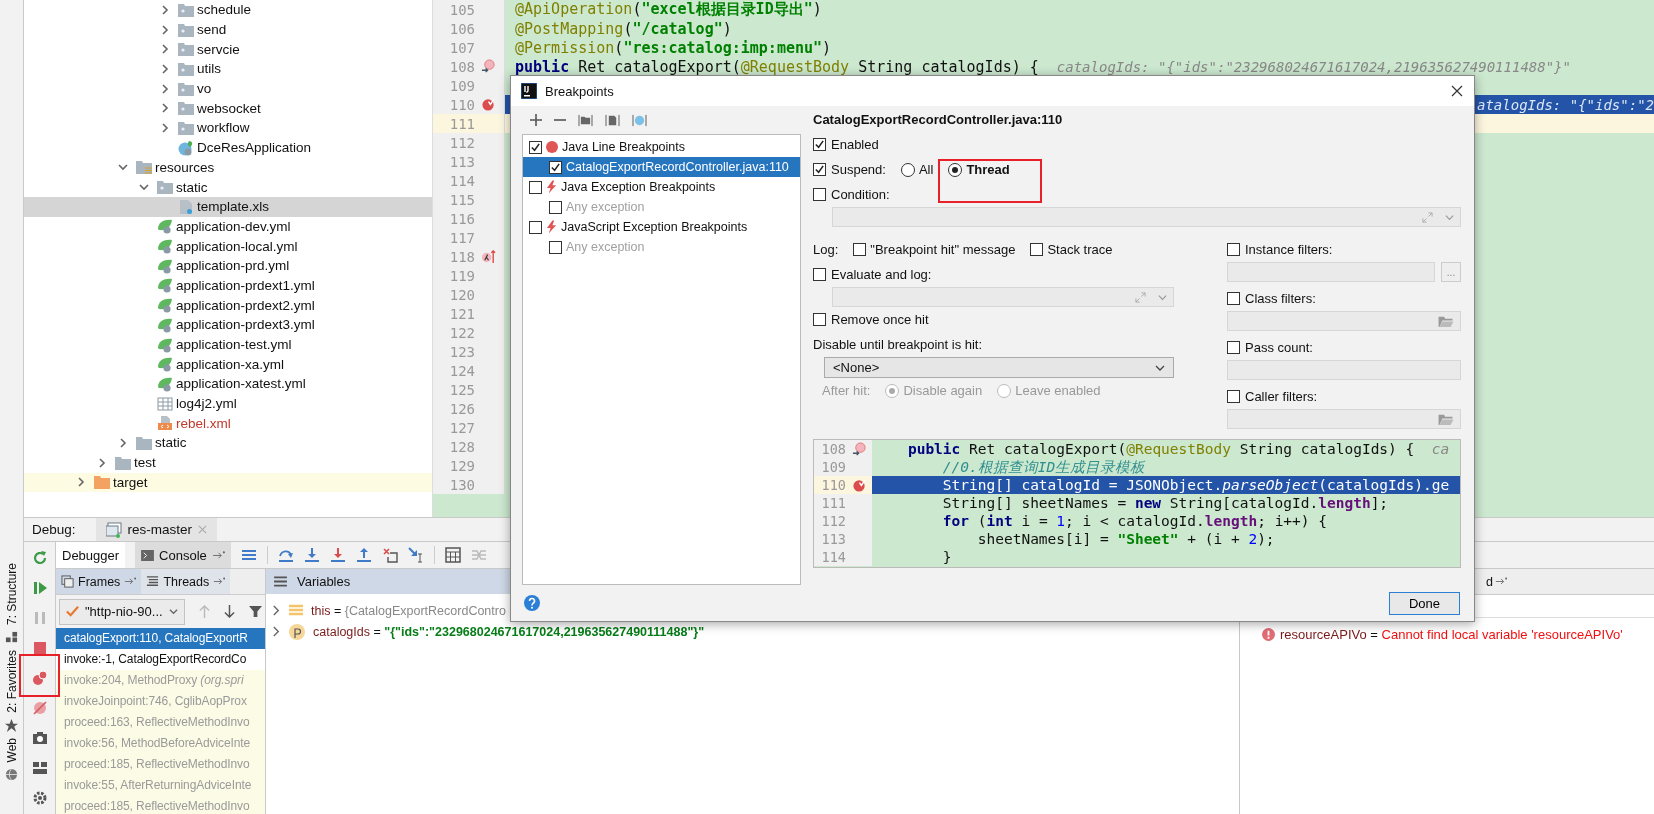 The width and height of the screenshot is (1654, 814). Describe the element at coordinates (228, 285) in the screenshot. I see `tree-item: application-prdext1.yml` at that location.